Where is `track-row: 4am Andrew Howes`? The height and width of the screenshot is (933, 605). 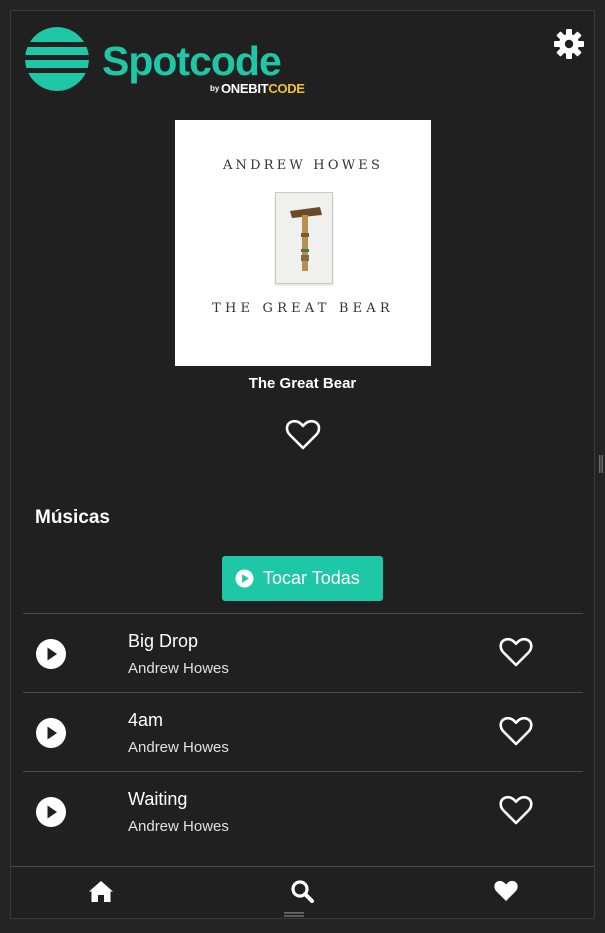
track-row: 4am Andrew Howes is located at coordinates (303, 731).